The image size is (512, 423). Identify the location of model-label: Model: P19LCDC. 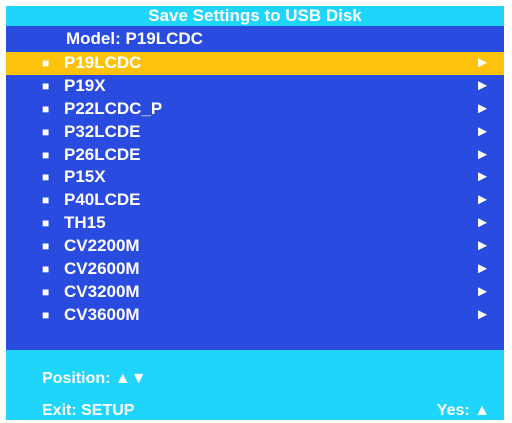
(134, 38).